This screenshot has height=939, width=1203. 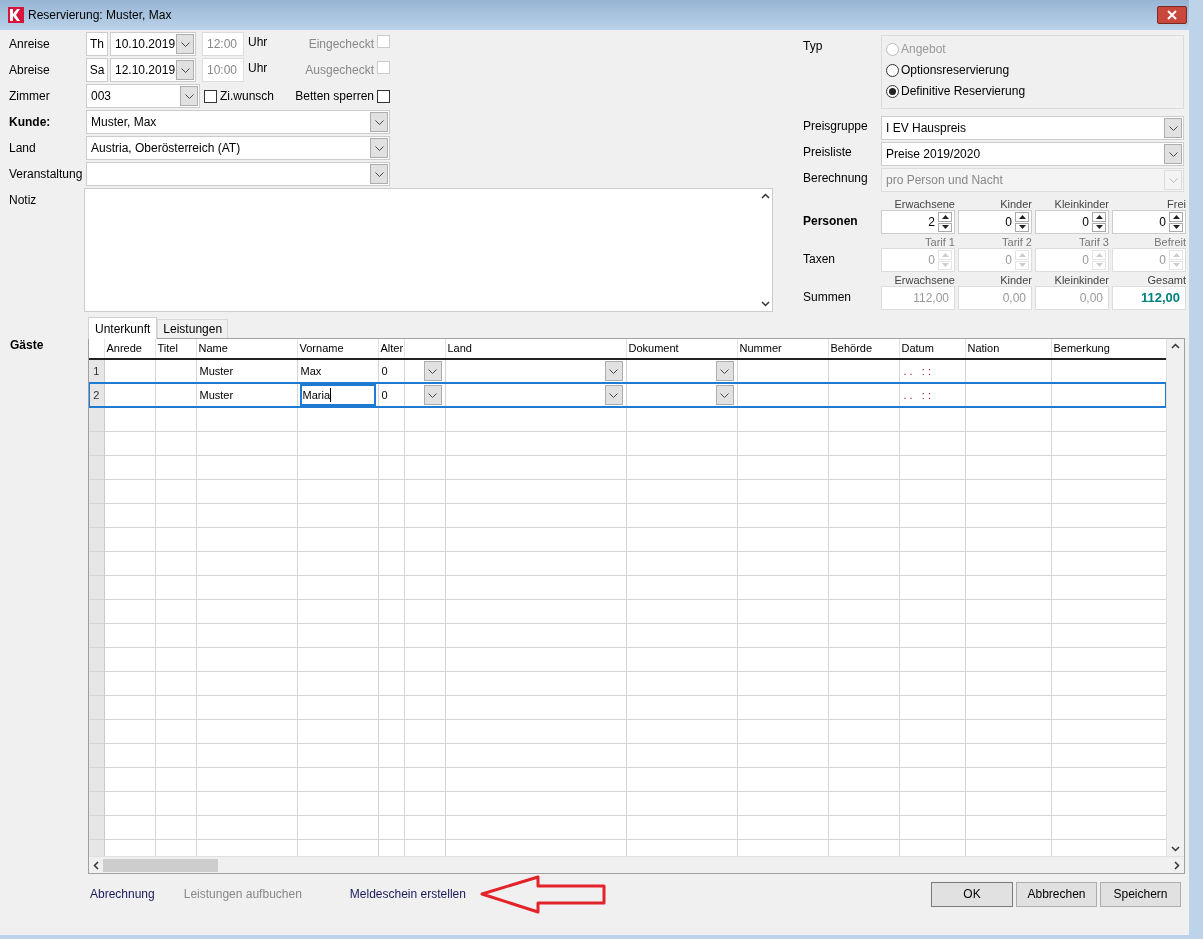 I want to click on field-label: Preisgruppe, so click(x=835, y=126).